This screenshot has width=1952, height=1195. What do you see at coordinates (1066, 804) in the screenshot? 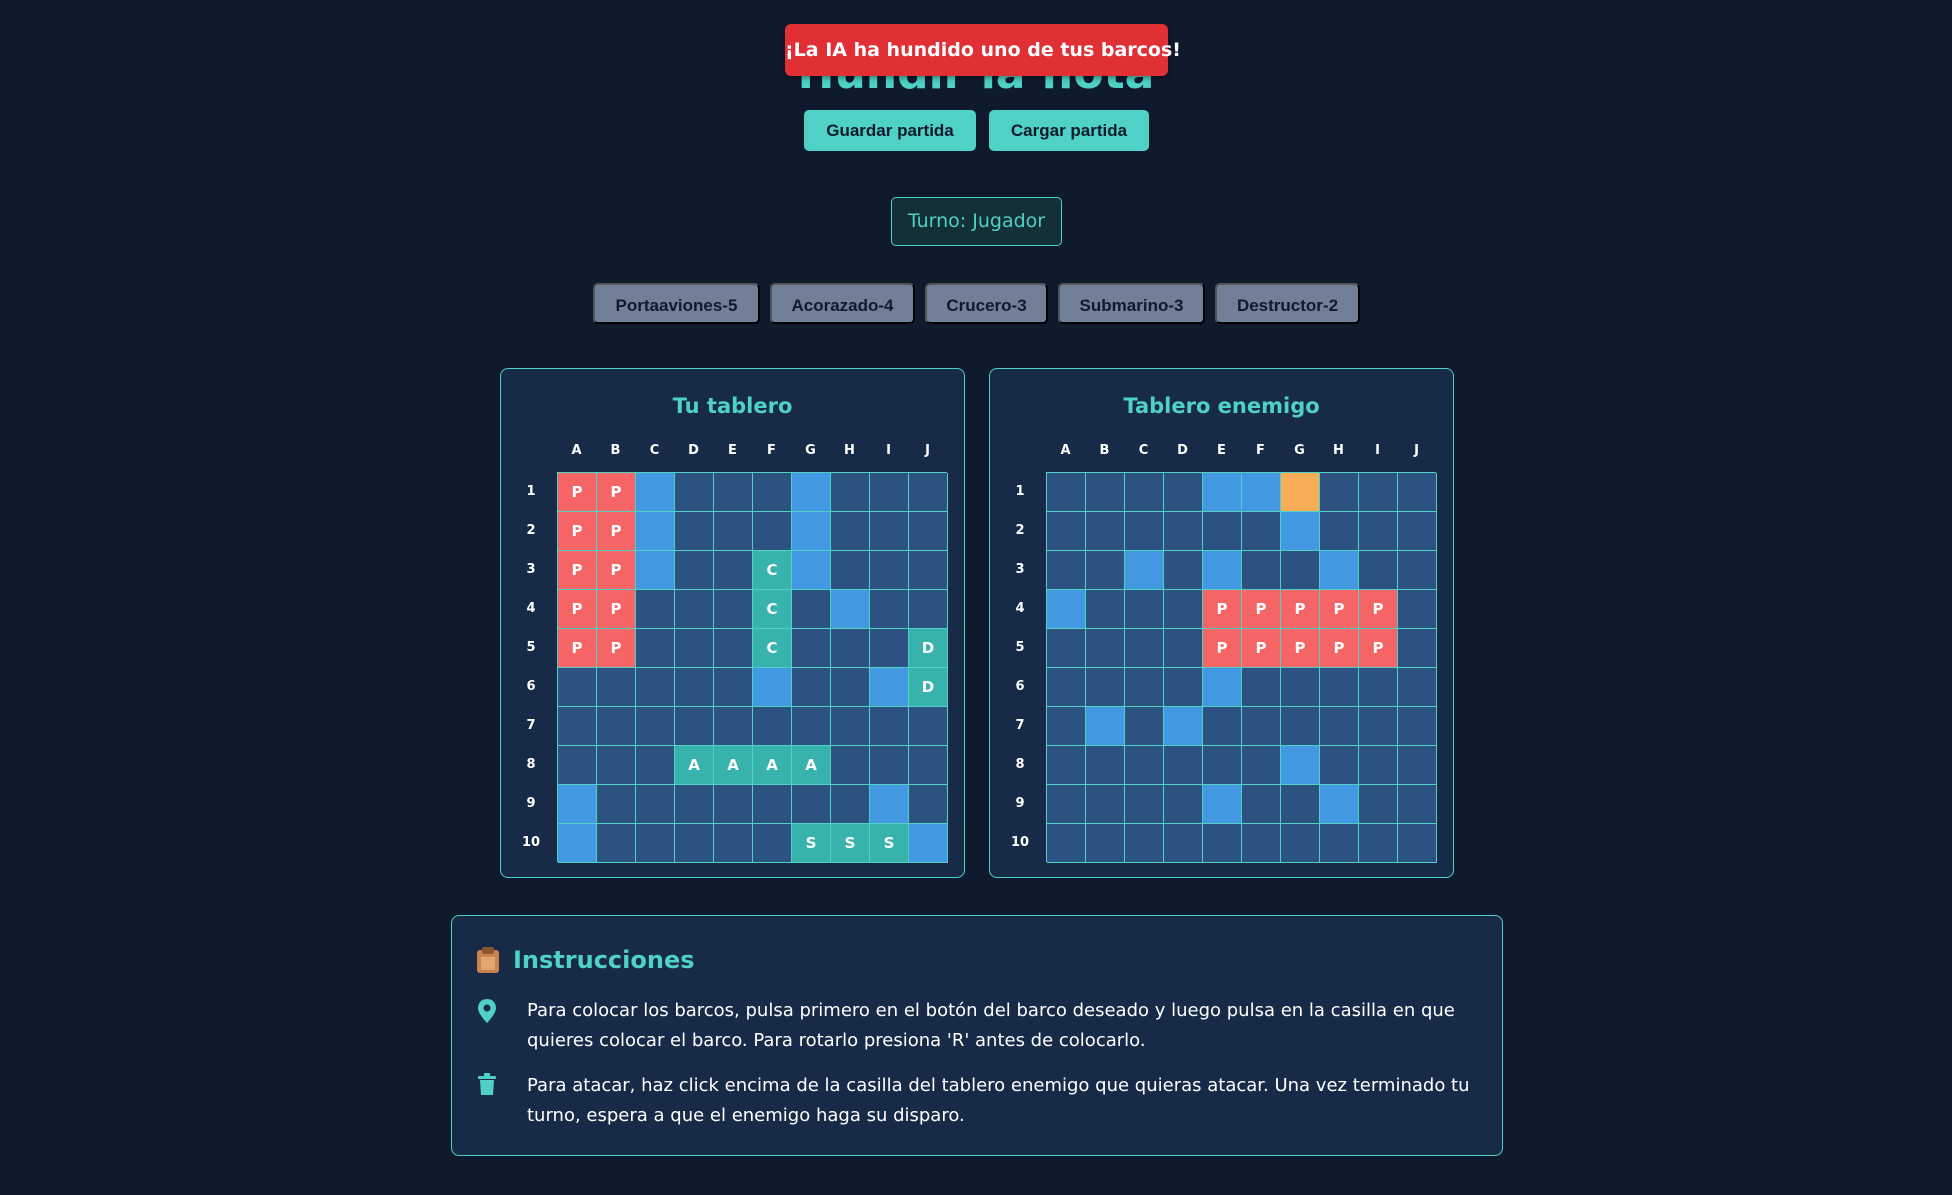
I see `enemy-cell-A9` at bounding box center [1066, 804].